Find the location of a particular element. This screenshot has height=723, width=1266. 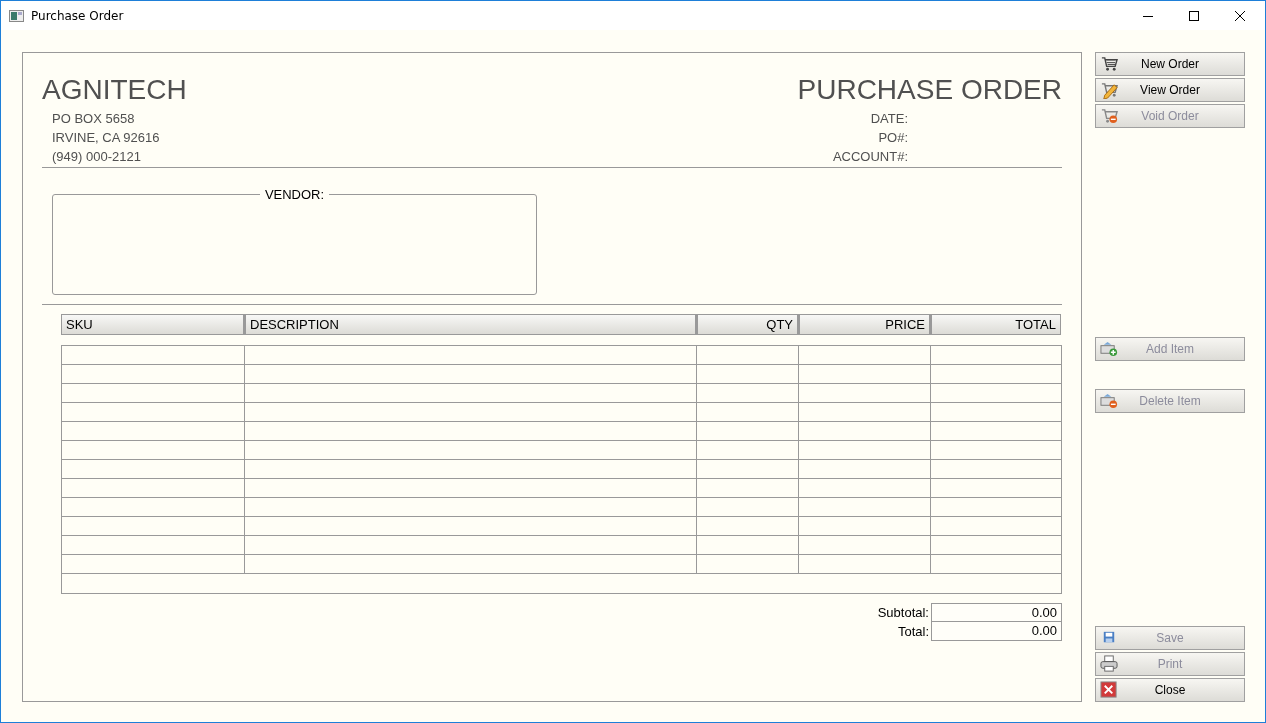

total-label: Total: is located at coordinates (913, 632).